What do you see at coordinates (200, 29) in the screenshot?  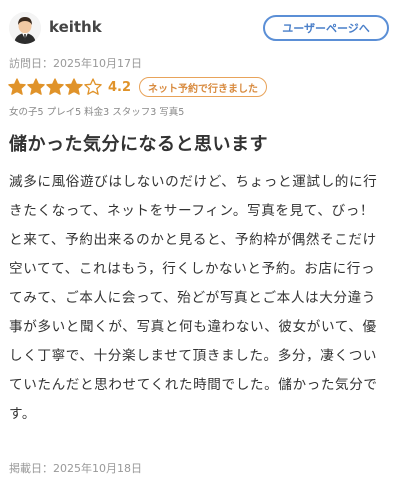 I see `review-header: keithk ユーザーページへ` at bounding box center [200, 29].